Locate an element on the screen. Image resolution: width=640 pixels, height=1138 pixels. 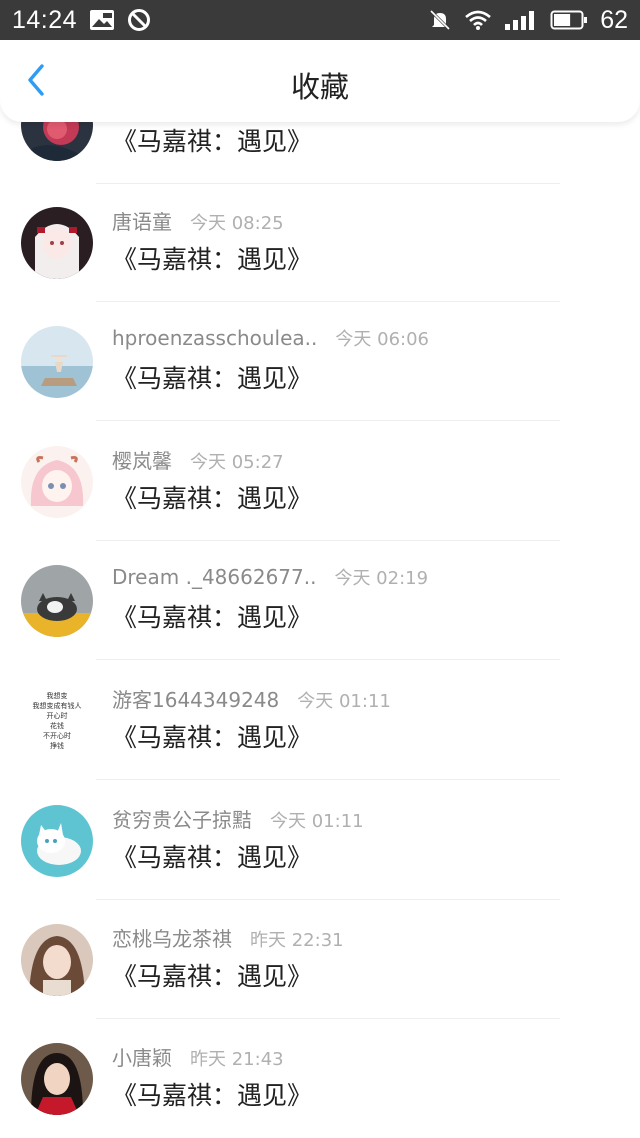
item-meta: 游客1644349248 今天 01:11 is located at coordinates (251, 698).